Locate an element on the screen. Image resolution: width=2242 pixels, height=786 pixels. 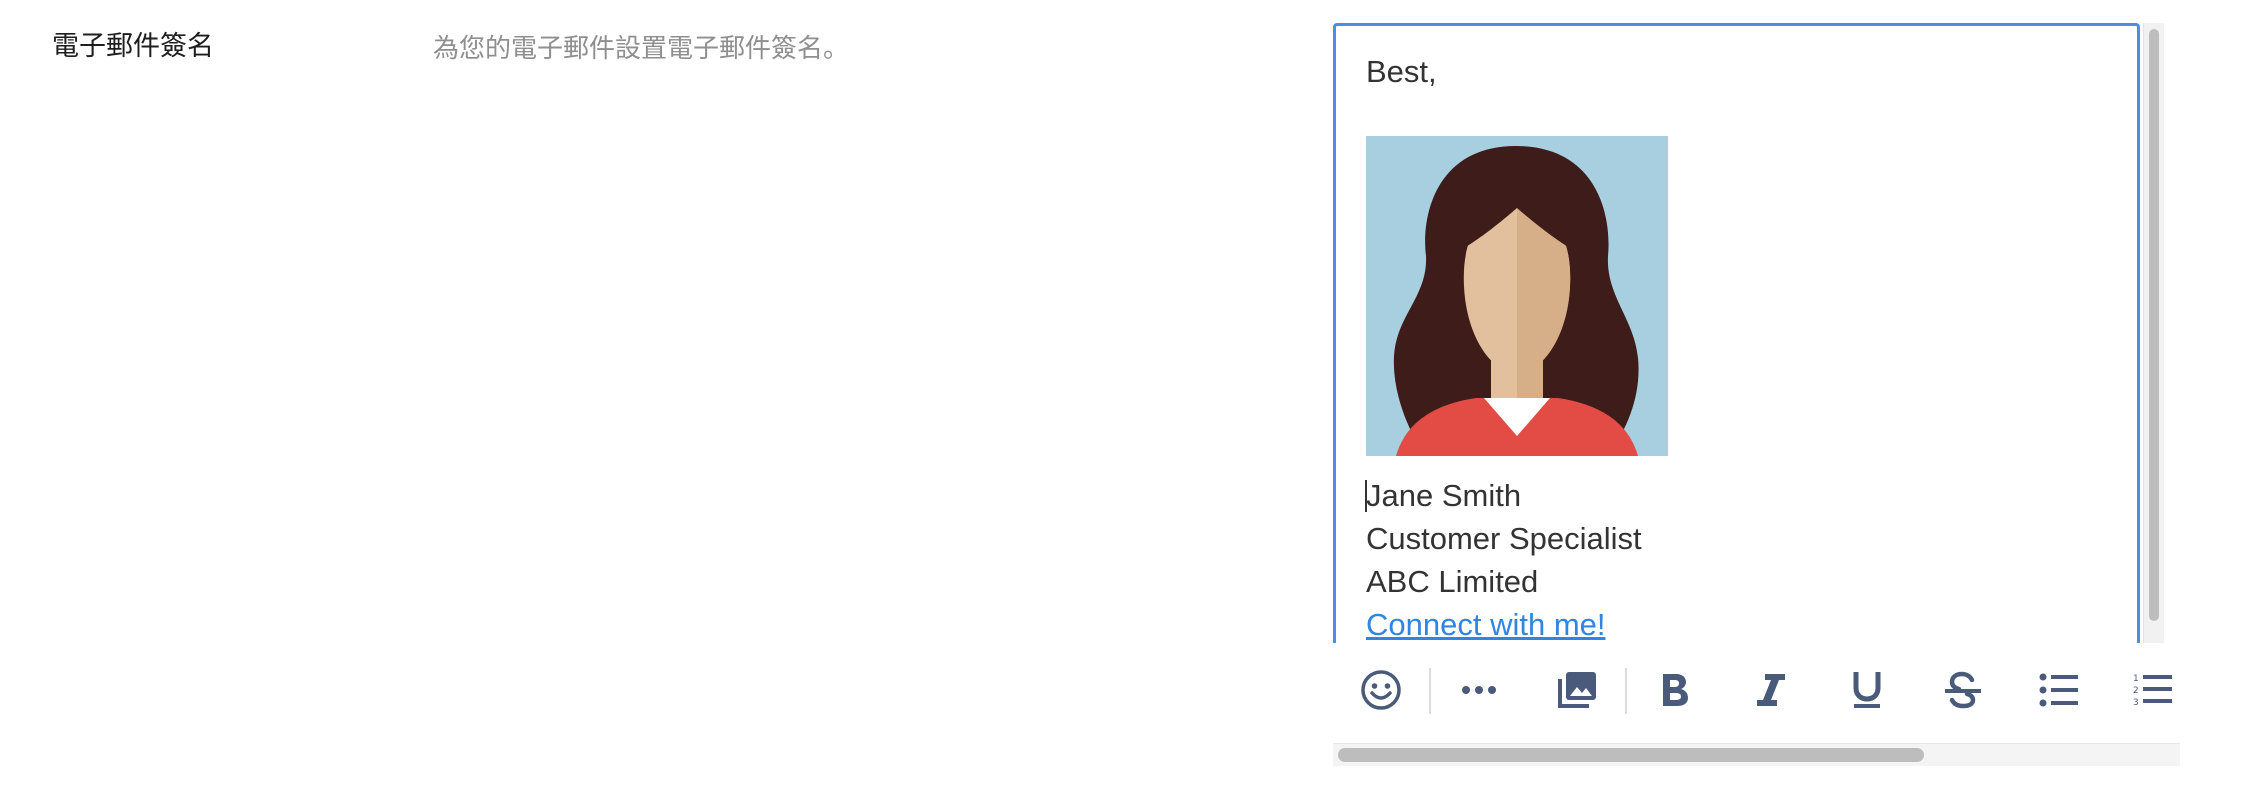
signature-name-line: Jane Smith is located at coordinates (1615, 495).